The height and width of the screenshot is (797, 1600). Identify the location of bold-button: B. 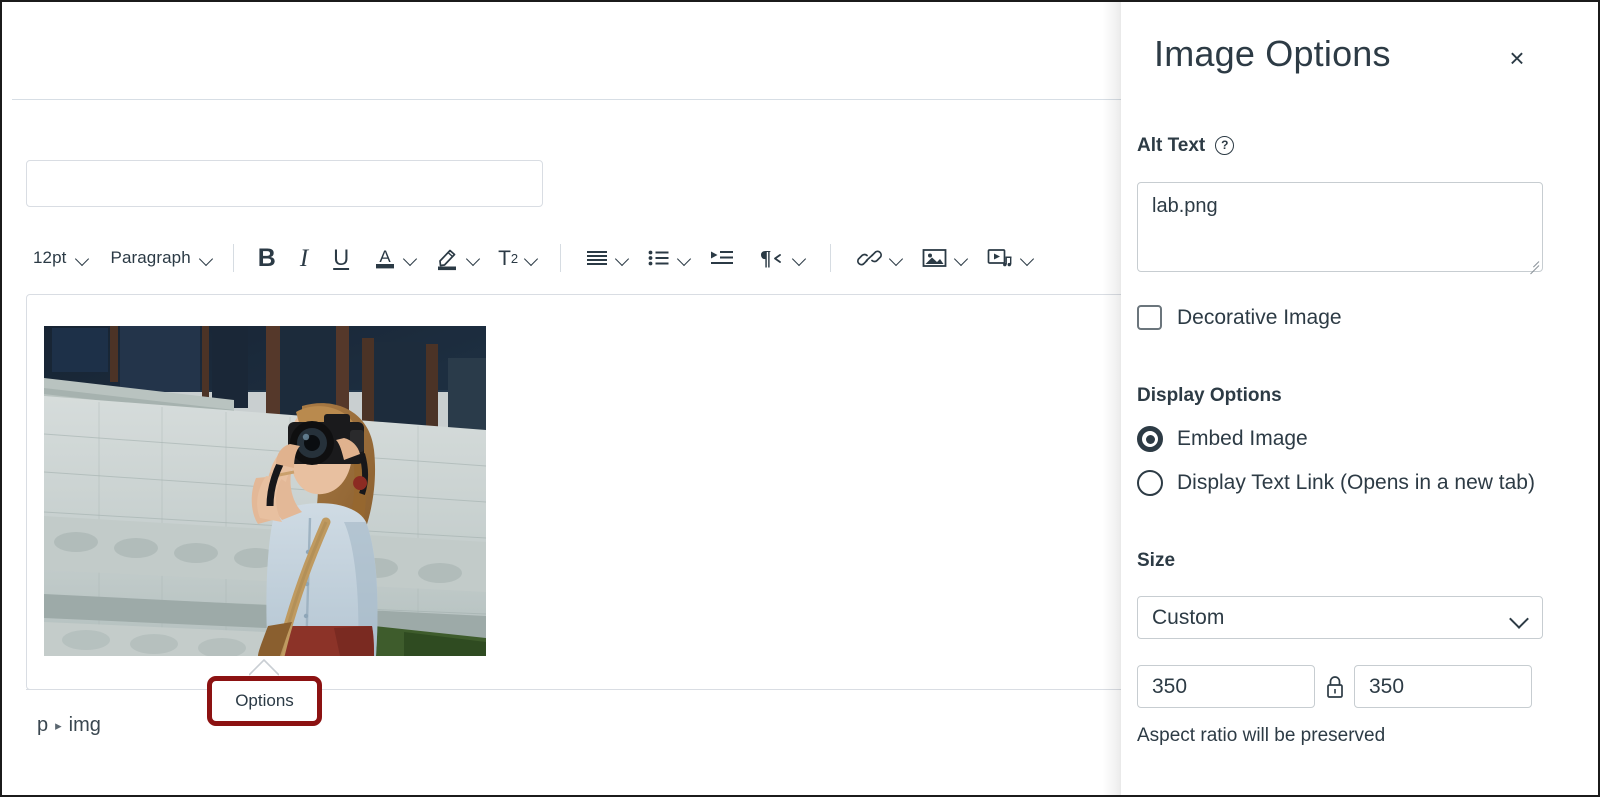
(267, 258).